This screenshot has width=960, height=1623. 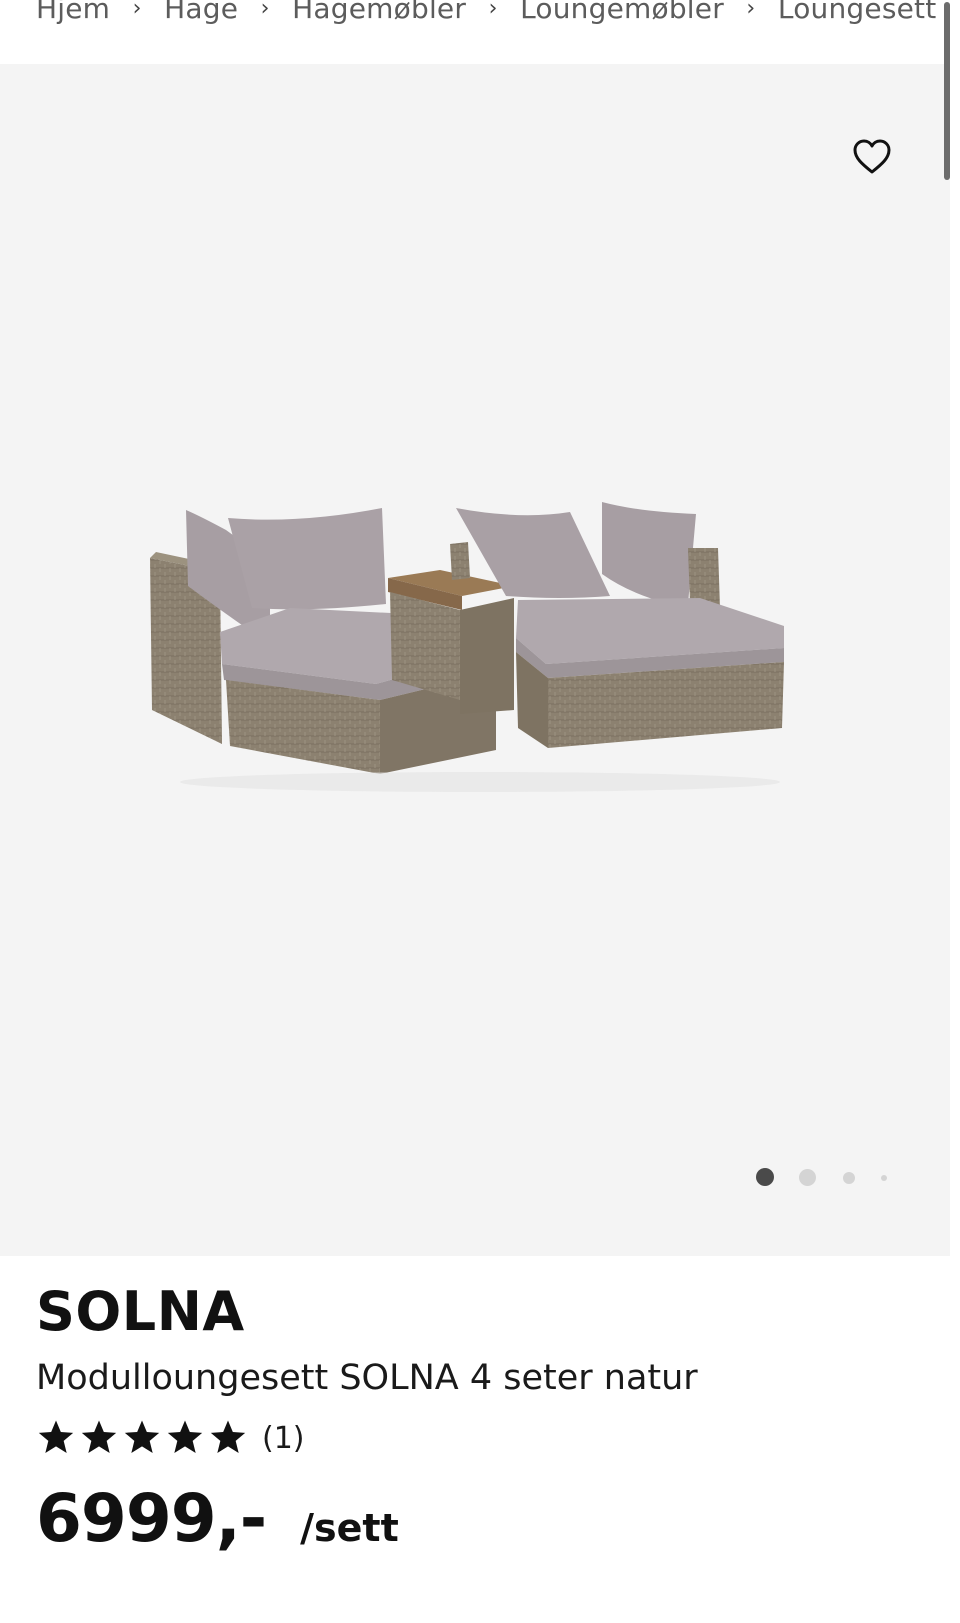 I want to click on breadcrumb-item-loungemobler: Loungemøbler, so click(x=622, y=12).